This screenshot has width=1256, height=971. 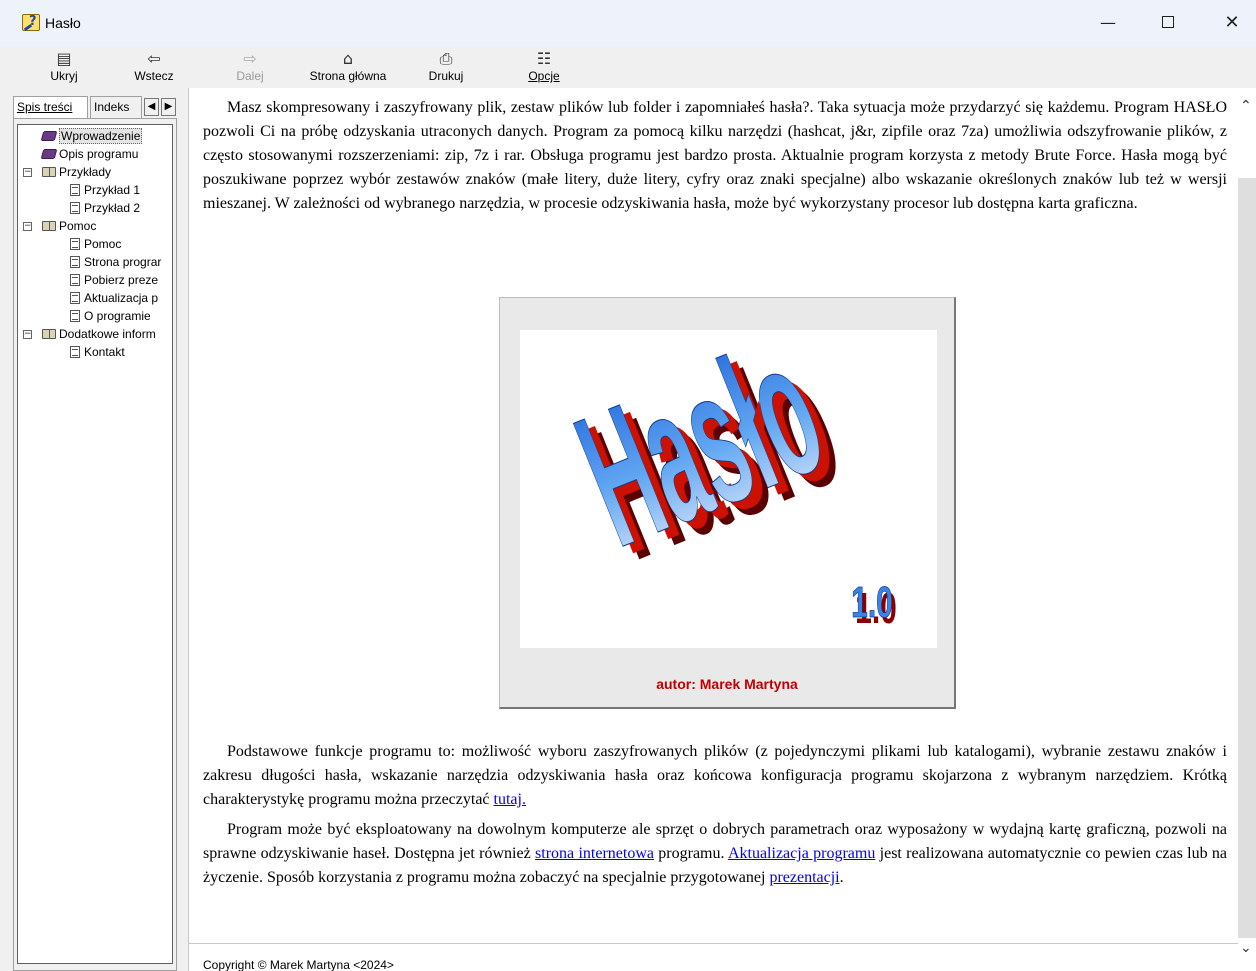 What do you see at coordinates (250, 76) in the screenshot?
I see `forward-label: Dalej` at bounding box center [250, 76].